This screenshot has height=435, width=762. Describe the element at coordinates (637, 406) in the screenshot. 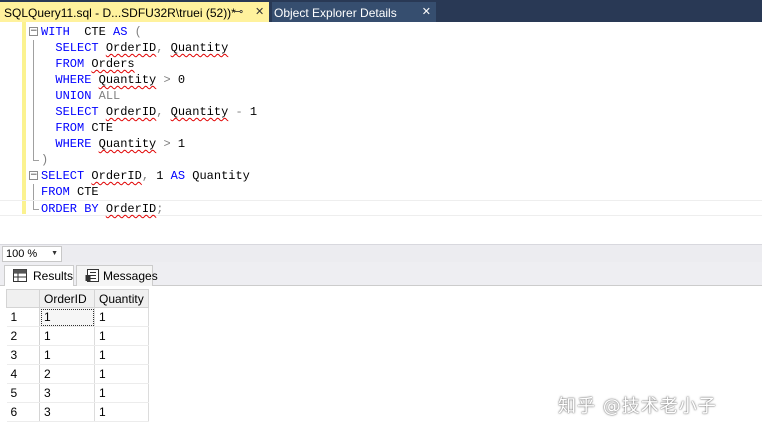

I see `watermark: 知乎 @技术老小子` at that location.